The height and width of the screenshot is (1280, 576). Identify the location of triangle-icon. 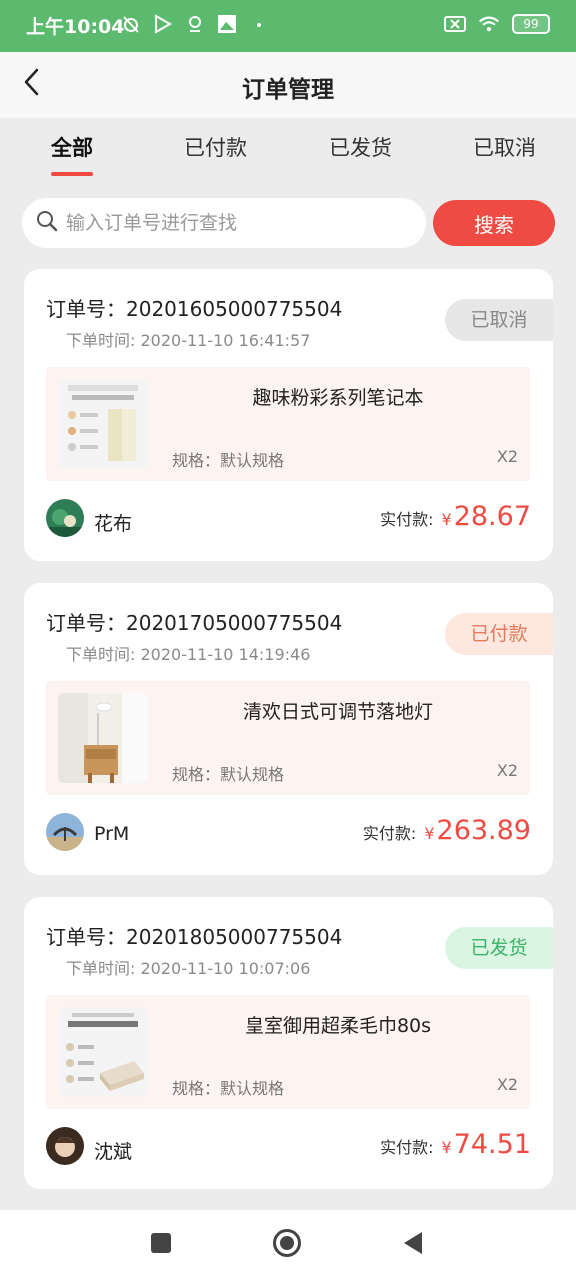
(413, 1245).